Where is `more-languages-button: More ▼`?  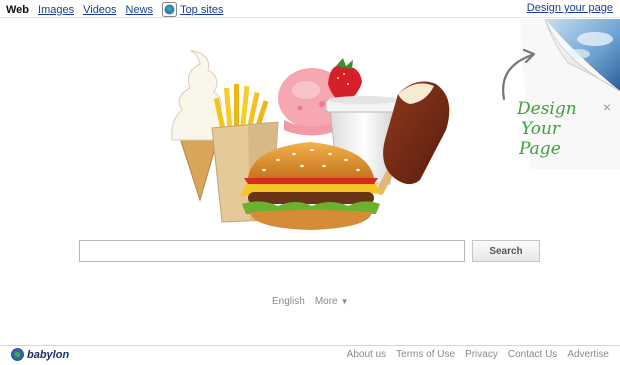
more-languages-button: More ▼ is located at coordinates (332, 301).